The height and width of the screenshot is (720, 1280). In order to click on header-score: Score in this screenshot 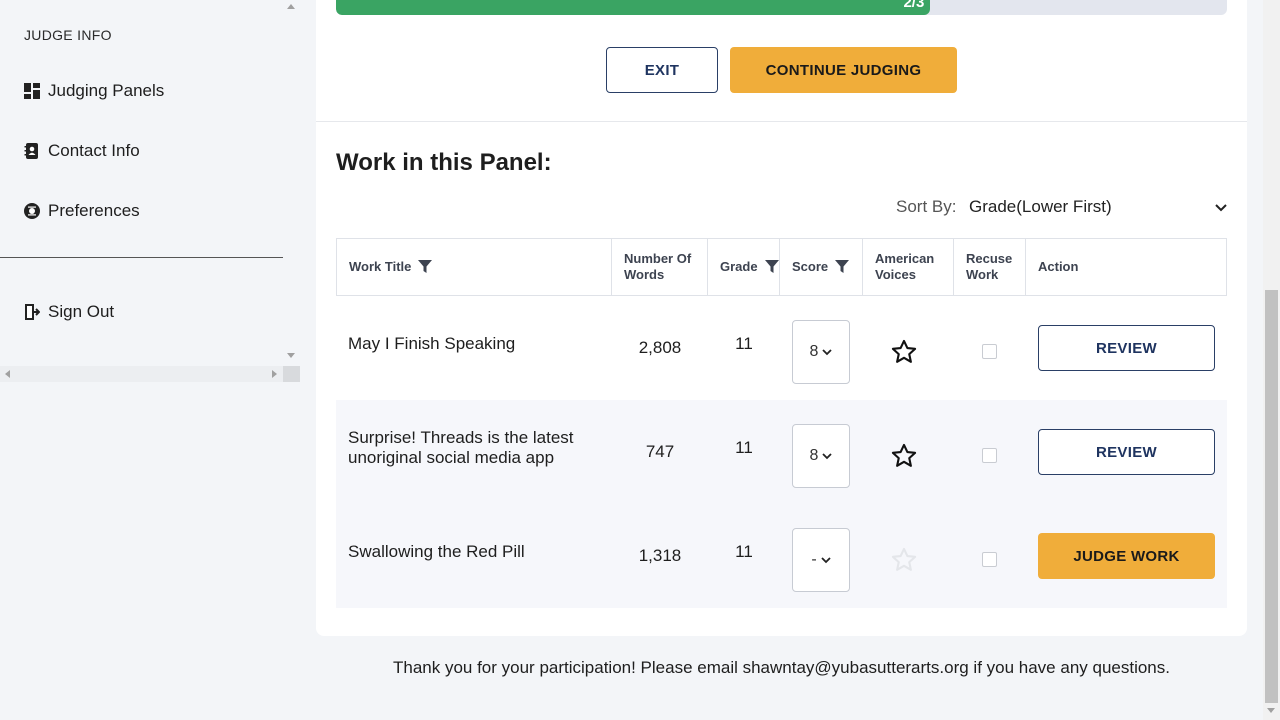, I will do `click(821, 267)`.